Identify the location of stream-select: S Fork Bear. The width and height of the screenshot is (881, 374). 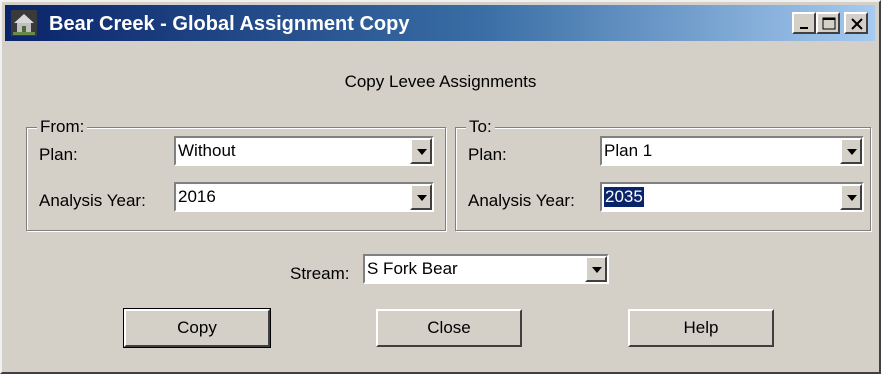
(486, 269).